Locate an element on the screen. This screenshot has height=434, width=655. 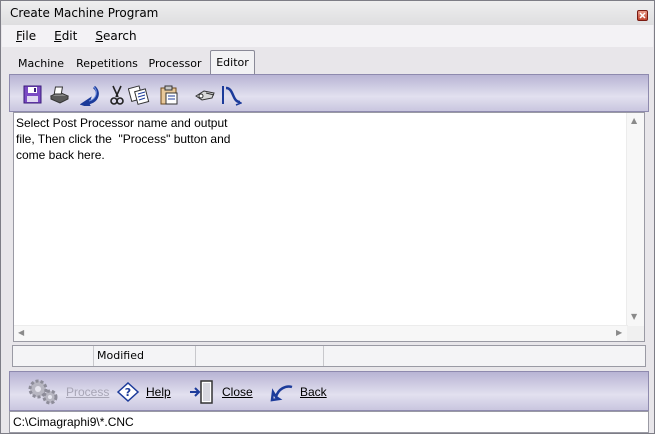
menu-file: File is located at coordinates (26, 36).